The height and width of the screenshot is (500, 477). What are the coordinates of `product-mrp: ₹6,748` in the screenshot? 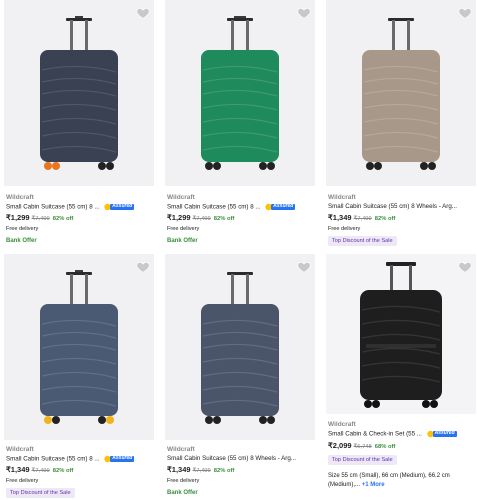 It's located at (362, 447).